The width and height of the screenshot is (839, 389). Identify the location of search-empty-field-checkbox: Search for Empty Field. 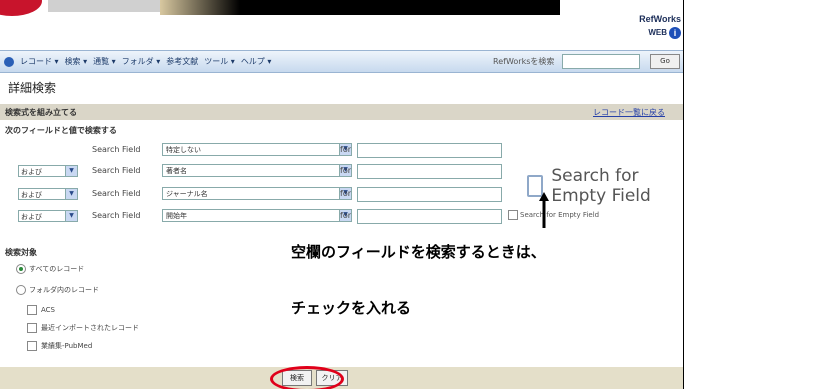
(553, 215).